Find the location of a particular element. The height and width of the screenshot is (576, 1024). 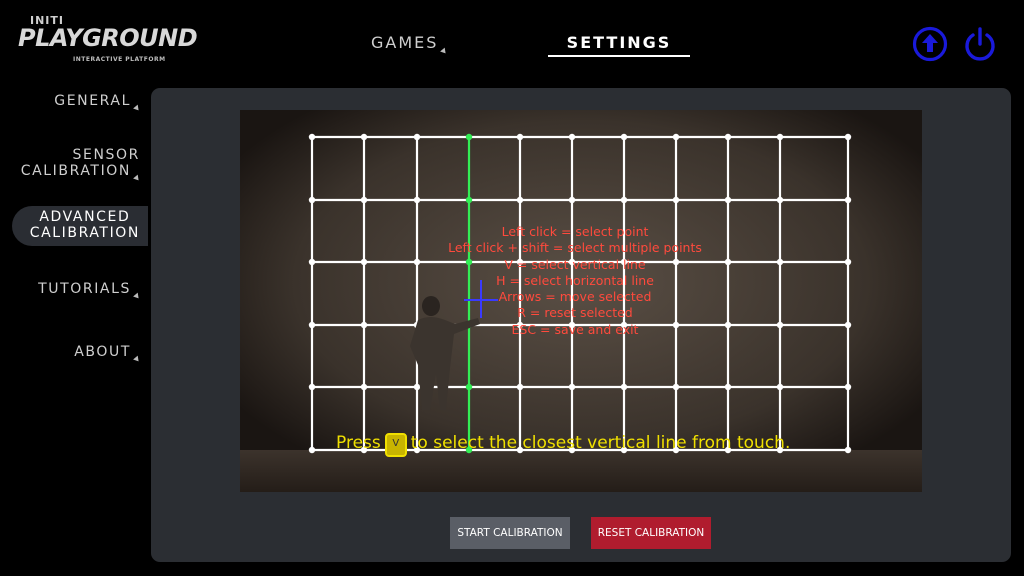

reset-calibration-button: RESET CALIBRATION is located at coordinates (651, 533).